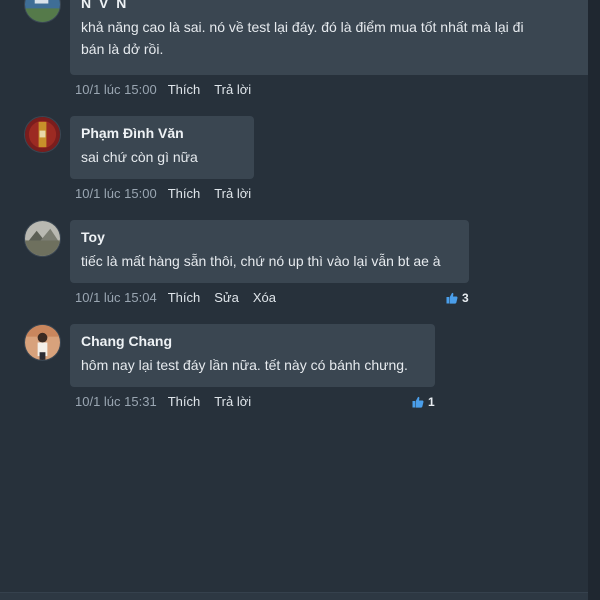 The image size is (600, 600). Describe the element at coordinates (431, 402) in the screenshot. I see `like-count-value: 1` at that location.